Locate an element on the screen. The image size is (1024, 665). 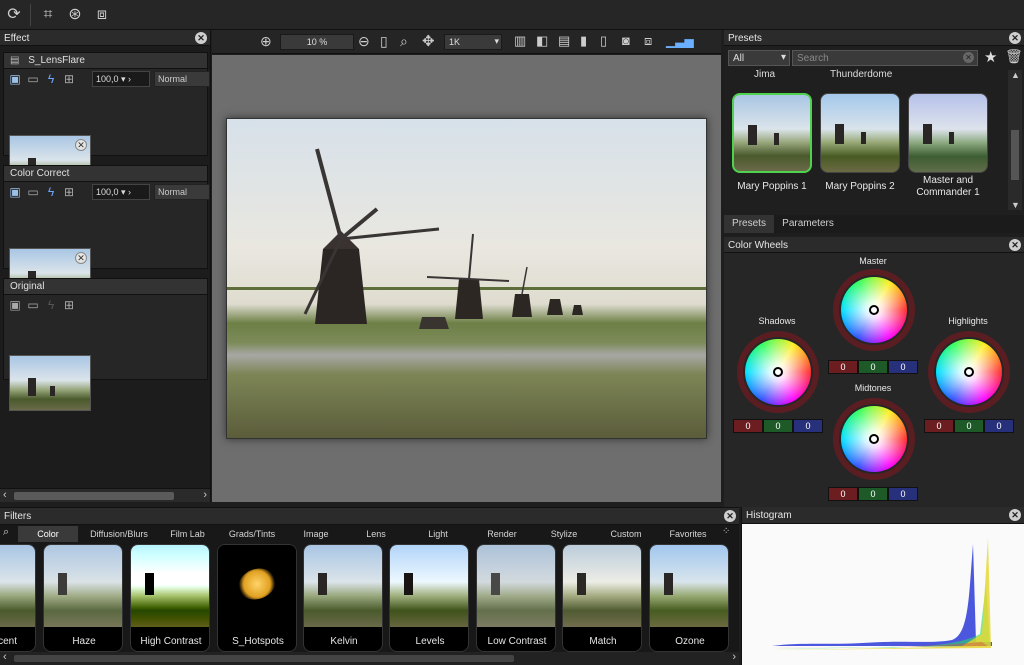
refresh-icon: ⟳ is located at coordinates (14, 15).